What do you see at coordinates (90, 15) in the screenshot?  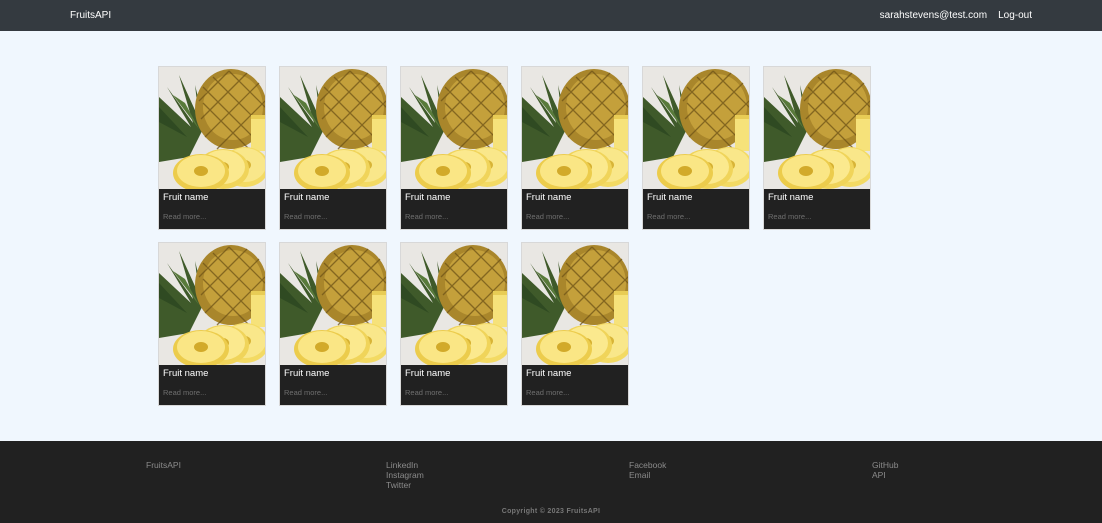 I see `brand-link: FruitsAPI` at bounding box center [90, 15].